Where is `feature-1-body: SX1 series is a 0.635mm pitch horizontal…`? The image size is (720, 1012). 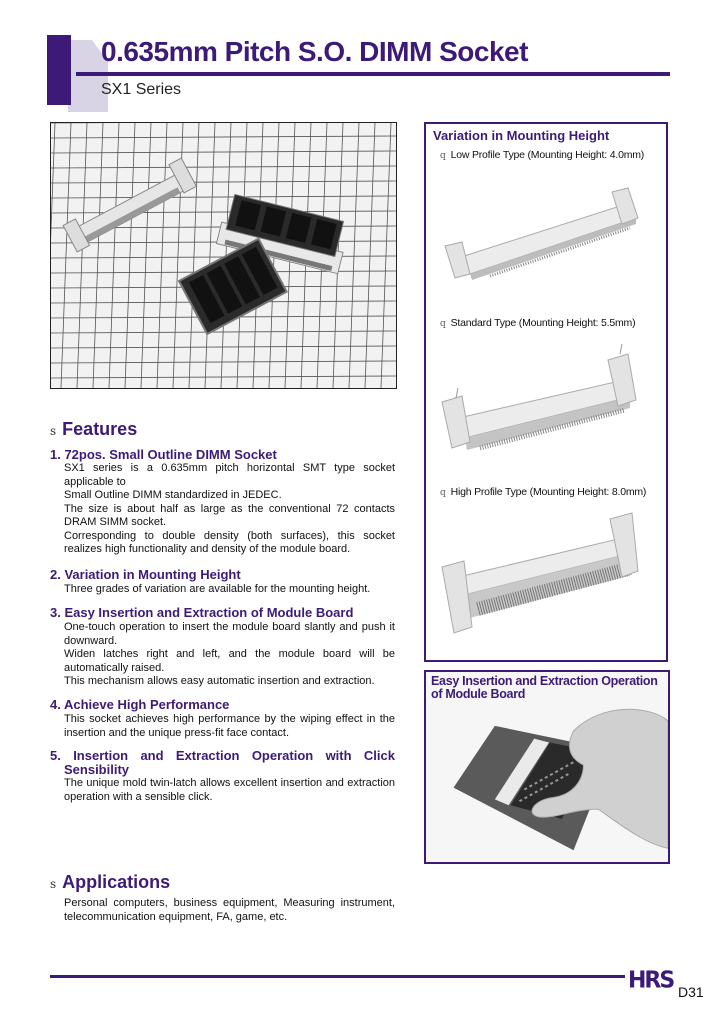 feature-1-body: SX1 series is a 0.635mm pitch horizontal… is located at coordinates (229, 509).